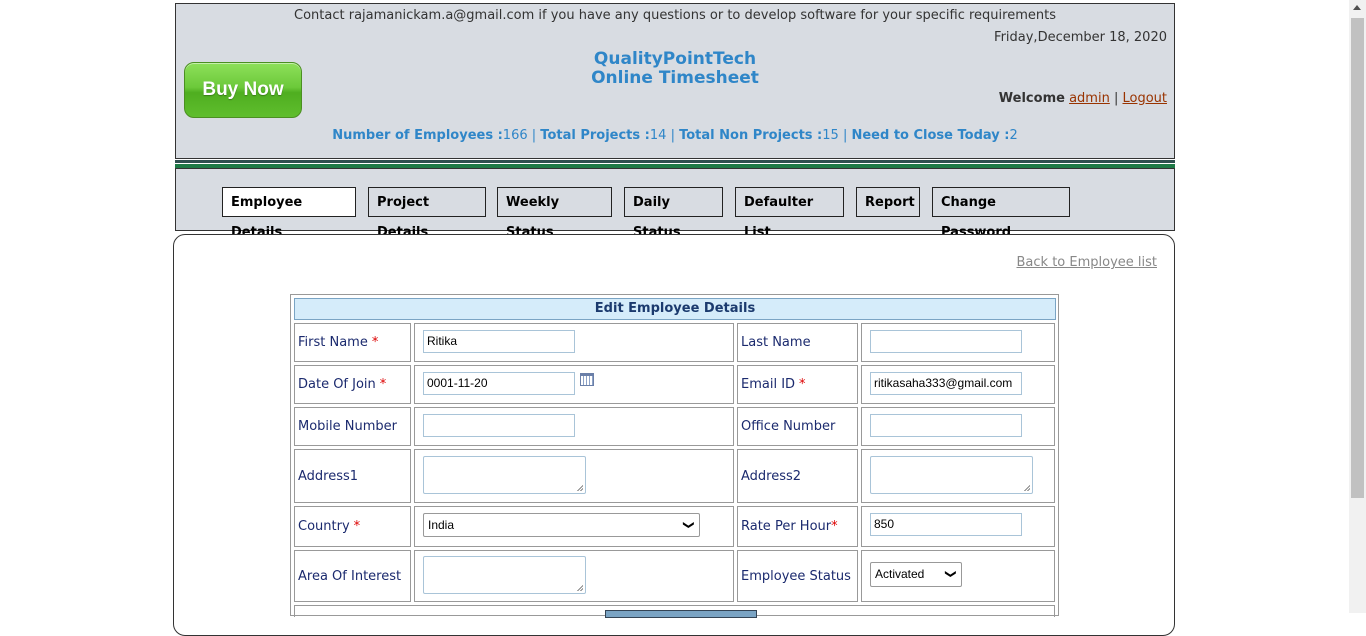 The image size is (1366, 636). I want to click on stat-value-close-today: 2, so click(1013, 135).